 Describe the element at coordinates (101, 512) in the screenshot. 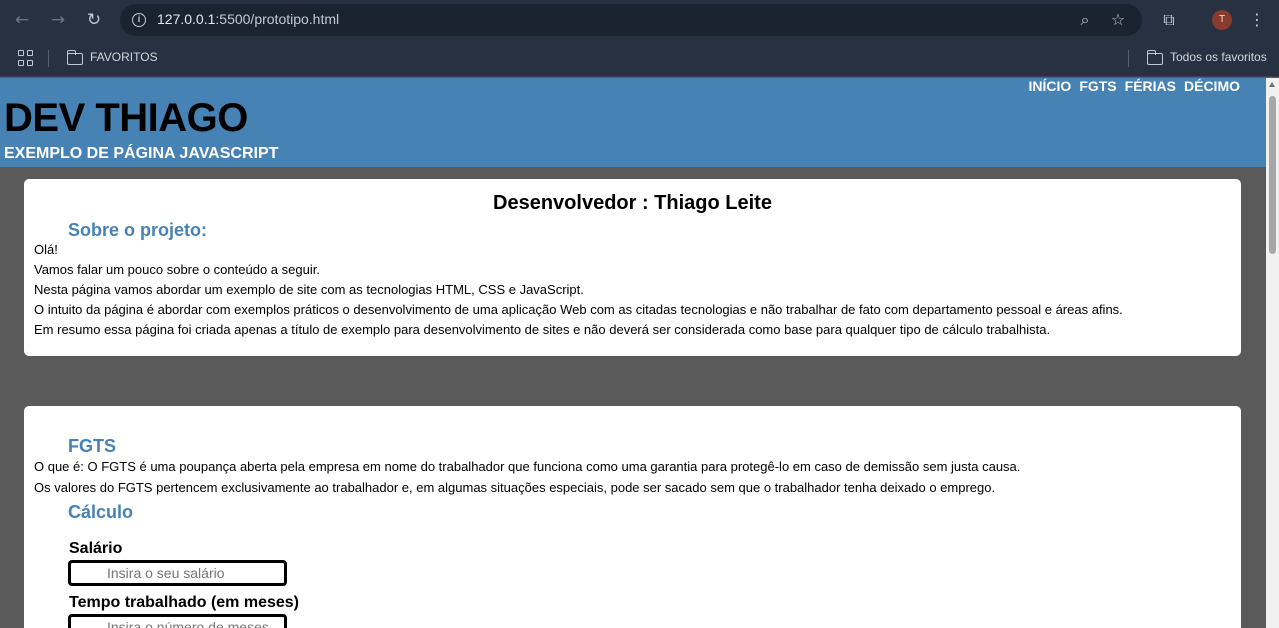

I see `calc-title: Cálculo` at that location.